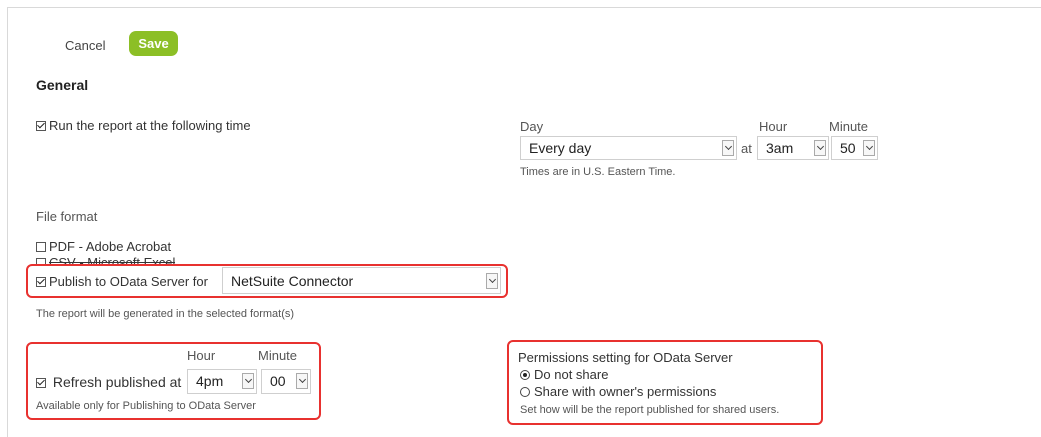 This screenshot has height=437, width=1041. I want to click on hour-select-value: 3am, so click(780, 148).